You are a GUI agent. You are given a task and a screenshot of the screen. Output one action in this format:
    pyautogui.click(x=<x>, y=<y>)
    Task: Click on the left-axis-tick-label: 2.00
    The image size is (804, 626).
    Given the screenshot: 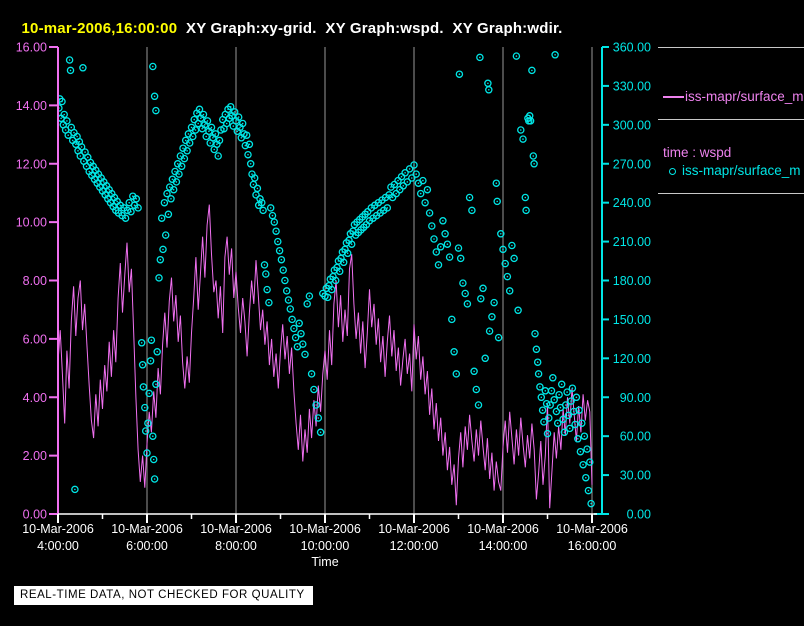 What is the action you would take?
    pyautogui.click(x=35, y=456)
    